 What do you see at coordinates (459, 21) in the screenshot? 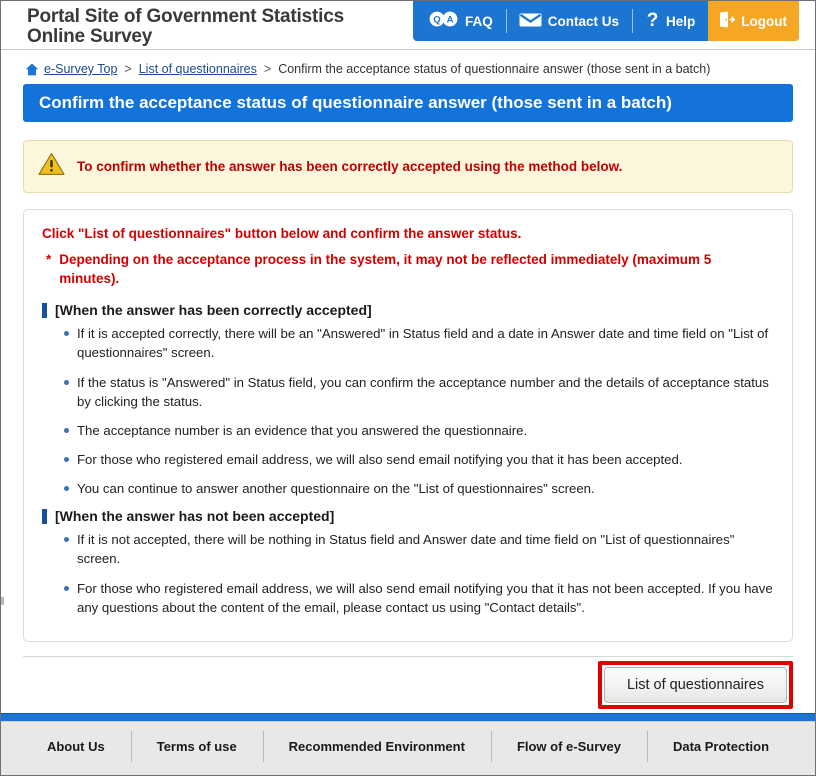
I see `nav-faq: Q A FAQ` at bounding box center [459, 21].